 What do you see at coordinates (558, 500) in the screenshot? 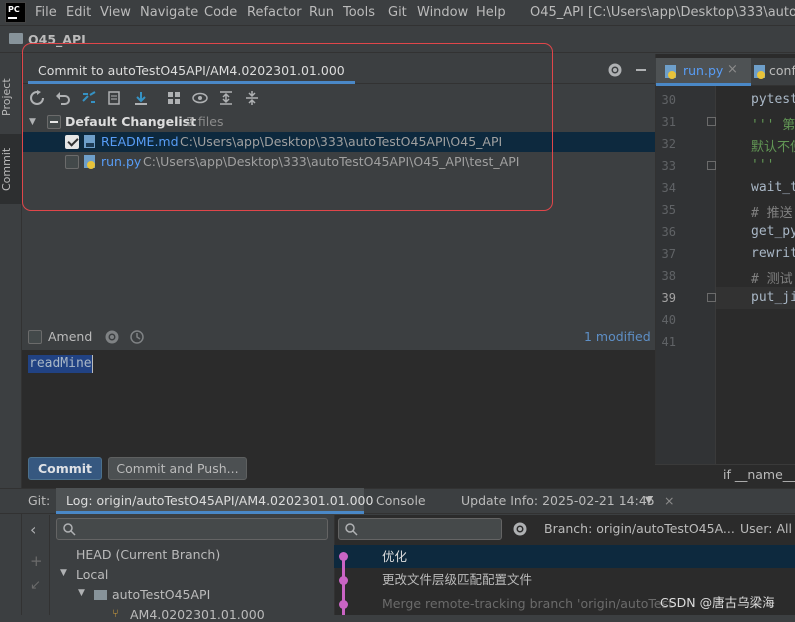
I see `tab-update-info: Update Info: 2025-02-21 14:45` at bounding box center [558, 500].